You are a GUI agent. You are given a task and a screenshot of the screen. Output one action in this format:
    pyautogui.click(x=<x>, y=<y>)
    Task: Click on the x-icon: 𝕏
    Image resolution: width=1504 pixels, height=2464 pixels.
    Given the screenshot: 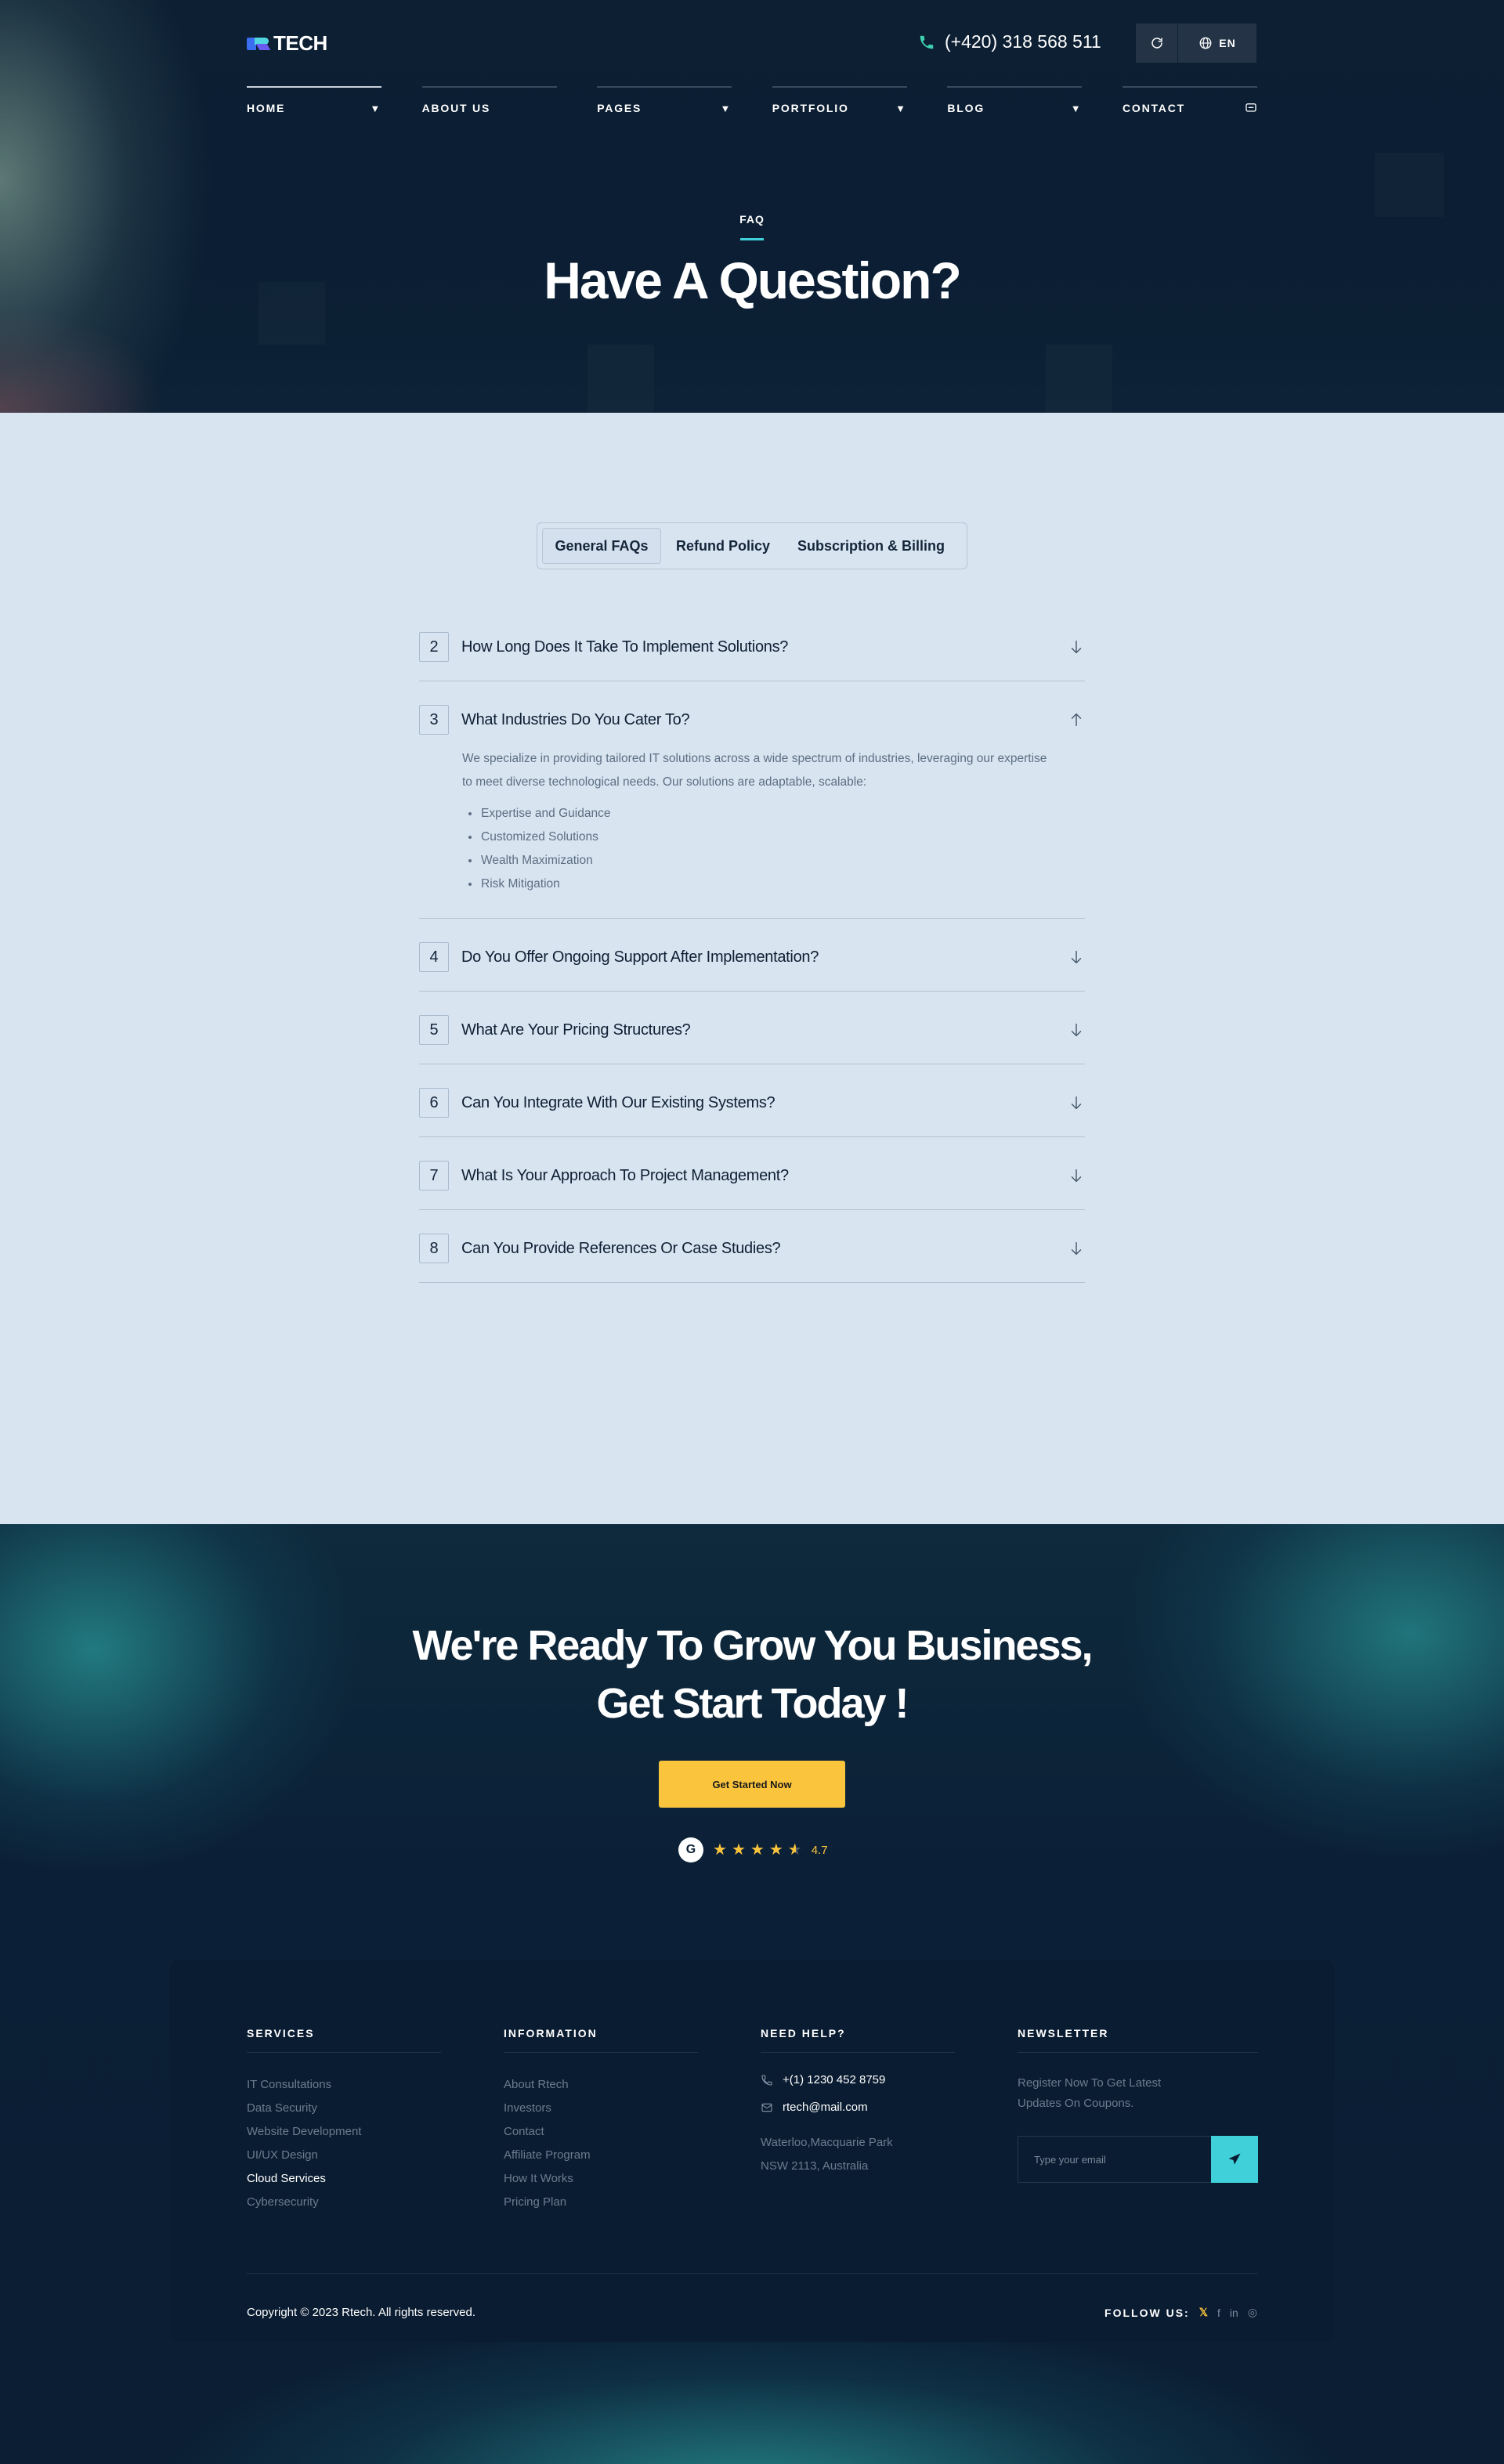 What is the action you would take?
    pyautogui.click(x=1203, y=2312)
    